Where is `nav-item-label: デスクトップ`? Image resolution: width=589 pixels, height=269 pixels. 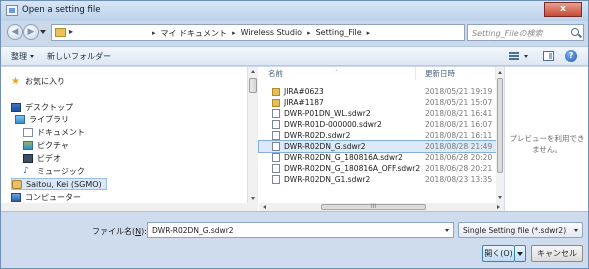
nav-item-label: デスクトップ is located at coordinates (49, 107).